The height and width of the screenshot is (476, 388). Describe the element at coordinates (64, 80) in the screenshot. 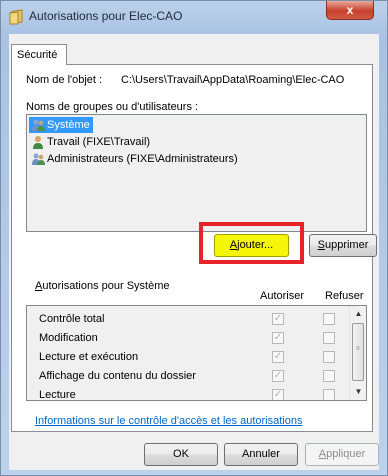

I see `object-name-label: Nom de l'objet :` at that location.